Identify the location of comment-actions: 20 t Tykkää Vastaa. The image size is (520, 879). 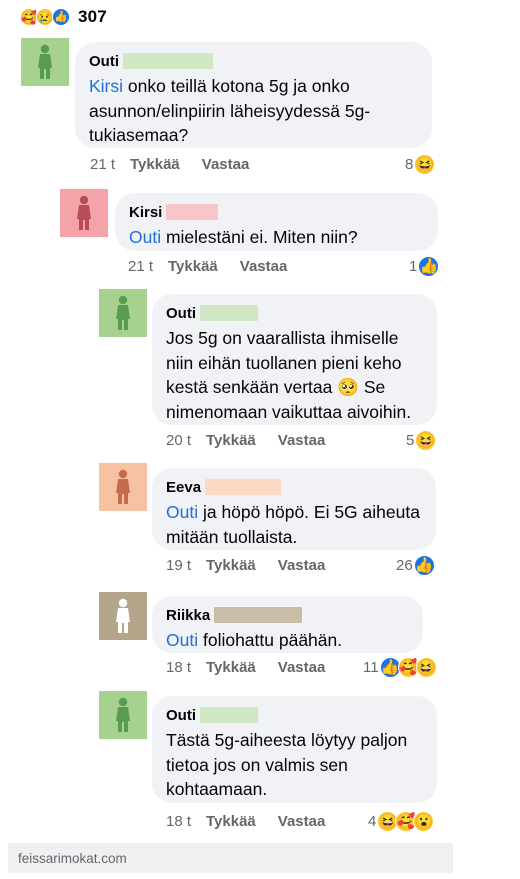
(256, 440).